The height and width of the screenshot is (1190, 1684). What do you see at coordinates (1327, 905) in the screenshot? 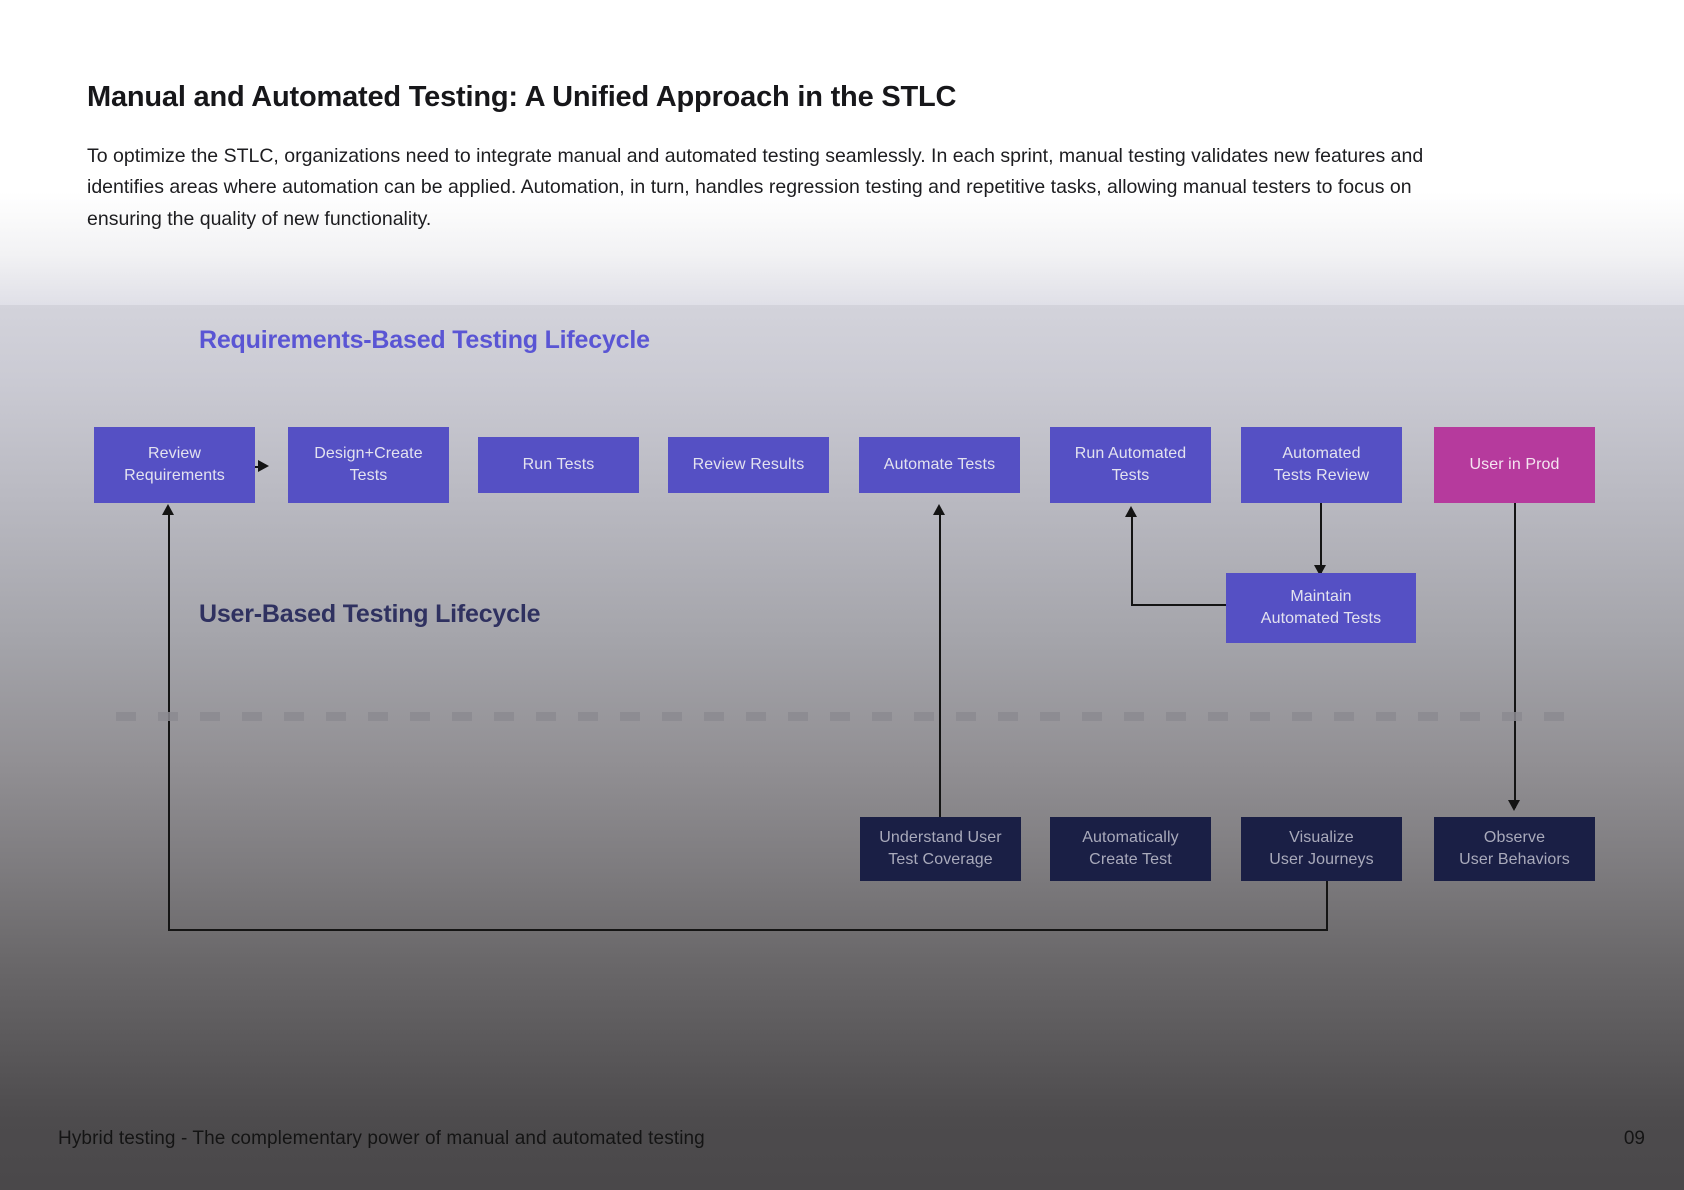
I see `connector-visualize-return-v-right` at bounding box center [1327, 905].